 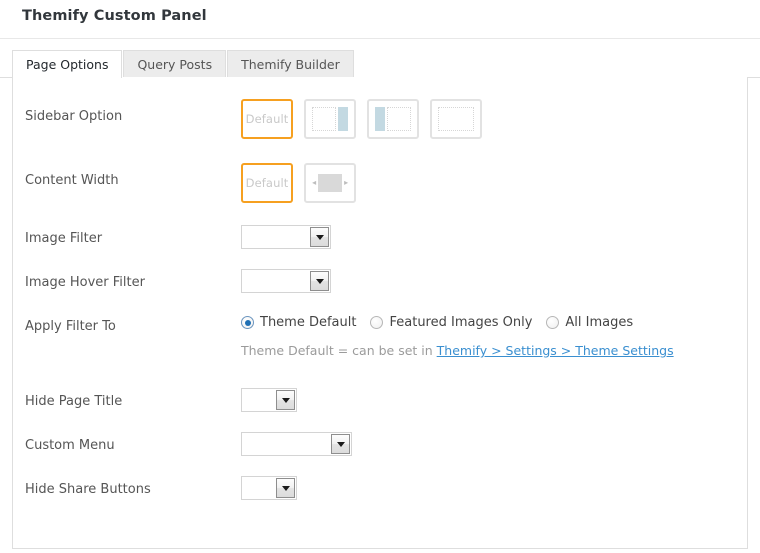 I want to click on radio-label: All Images, so click(x=599, y=322).